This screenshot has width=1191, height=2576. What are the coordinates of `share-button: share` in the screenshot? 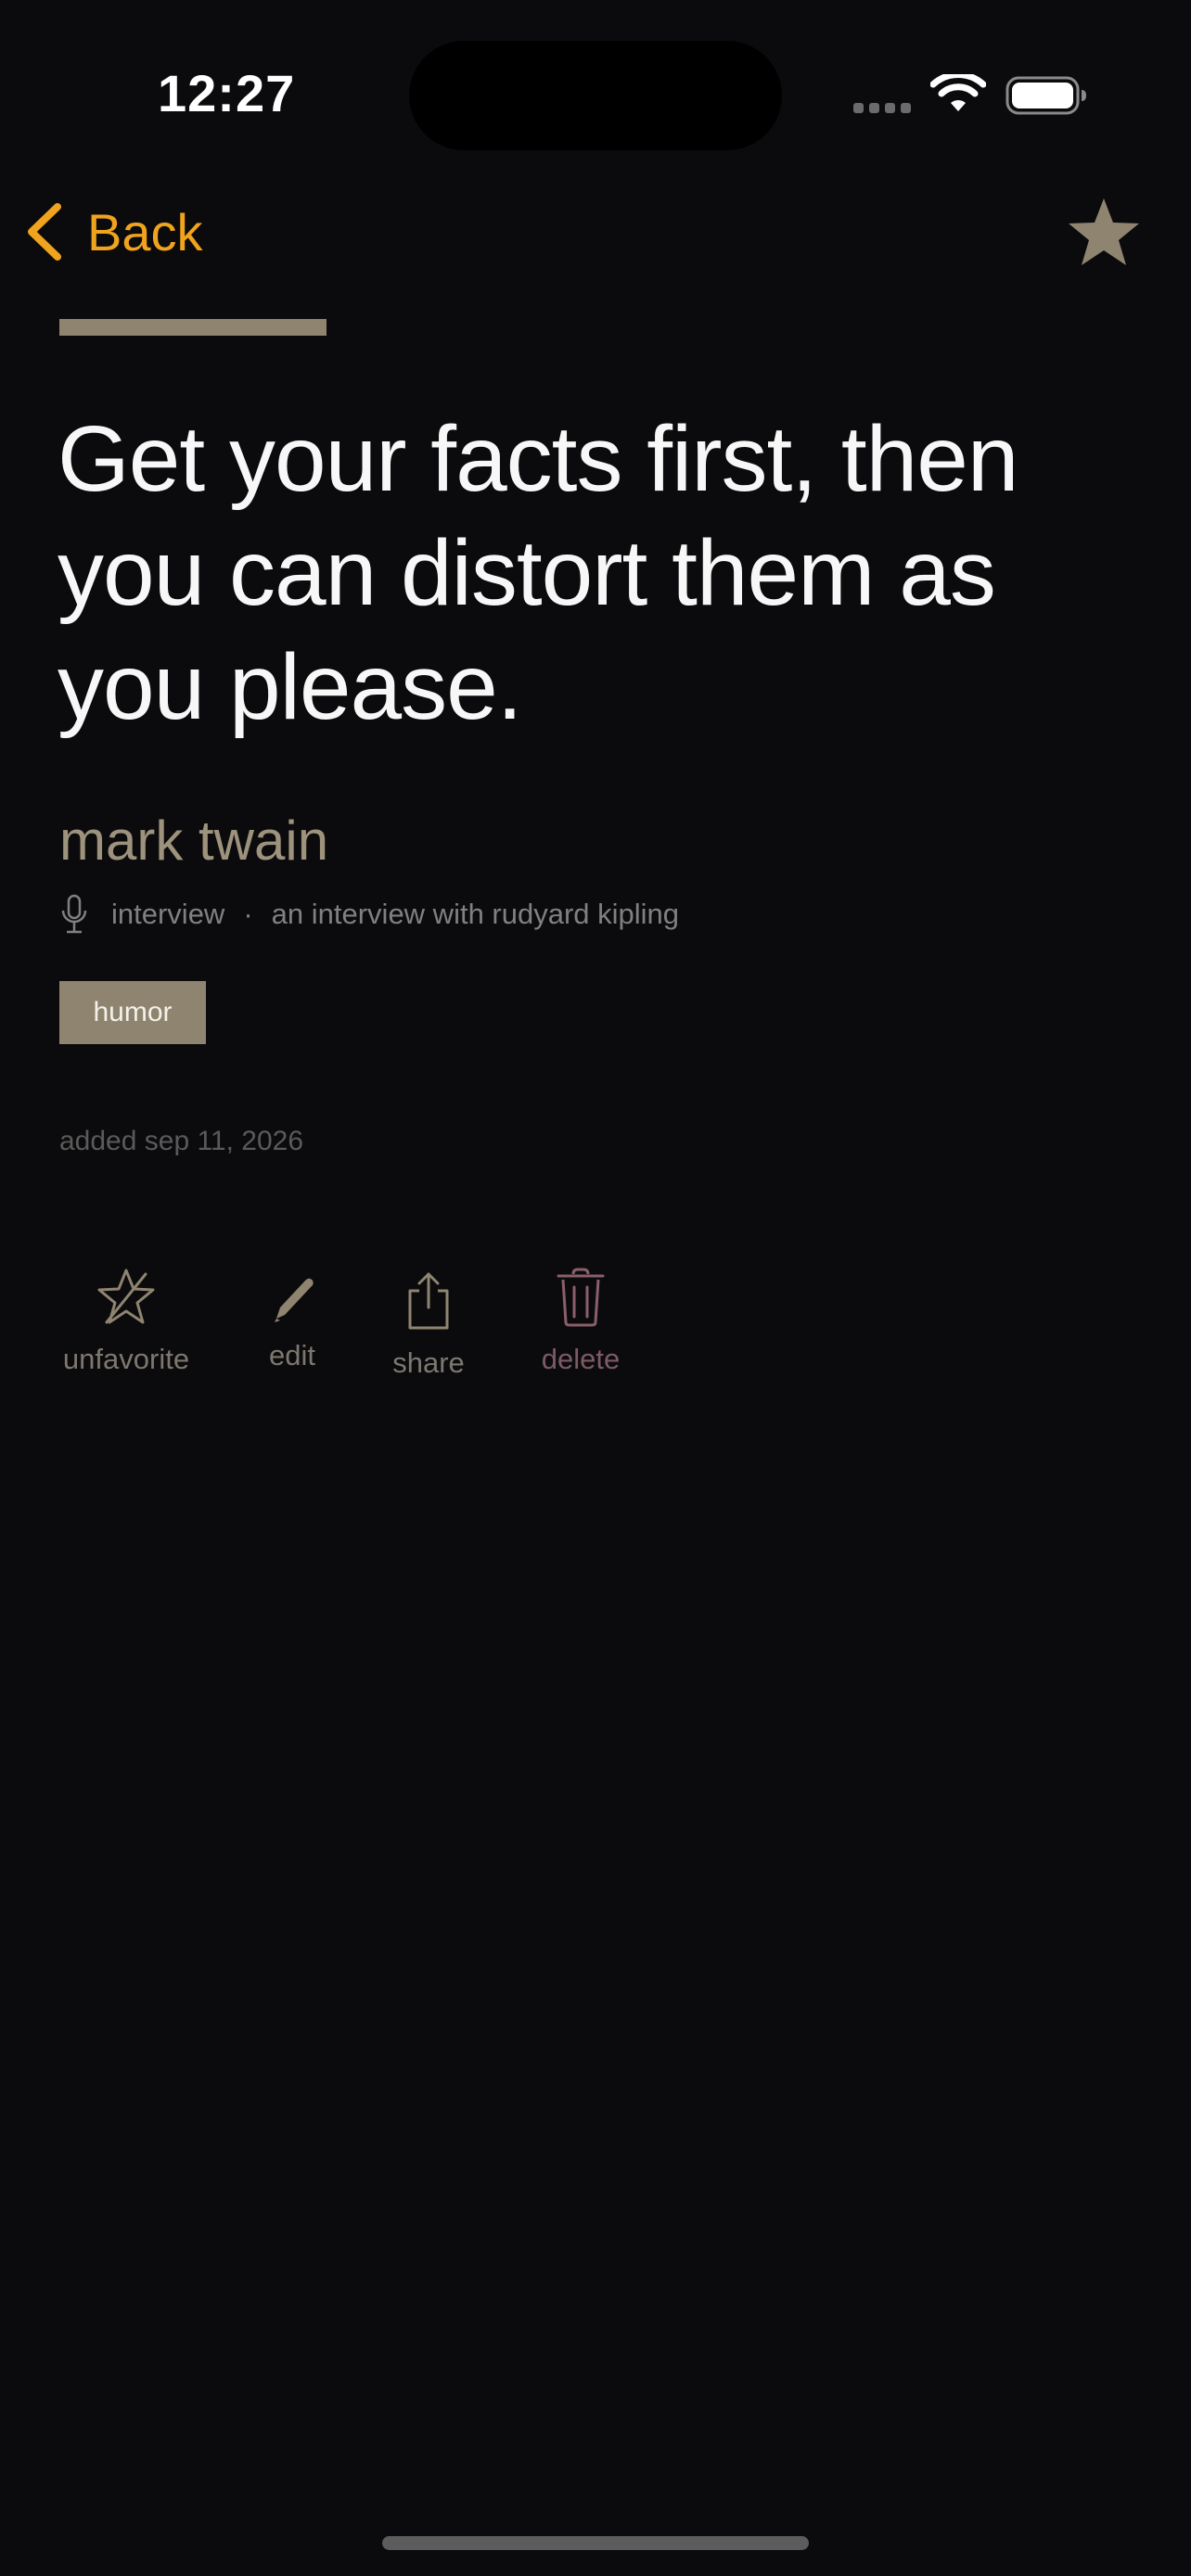 It's located at (428, 1325).